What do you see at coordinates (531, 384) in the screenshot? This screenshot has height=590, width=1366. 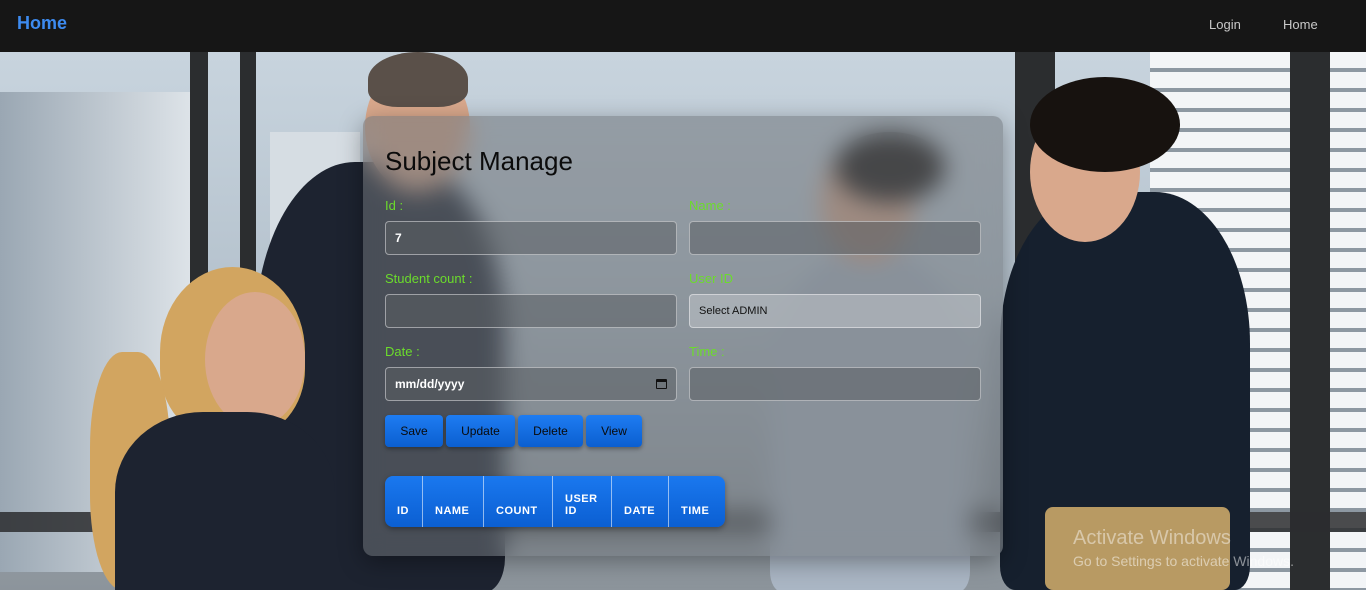 I see `date-field: mm/dd/yyyy` at bounding box center [531, 384].